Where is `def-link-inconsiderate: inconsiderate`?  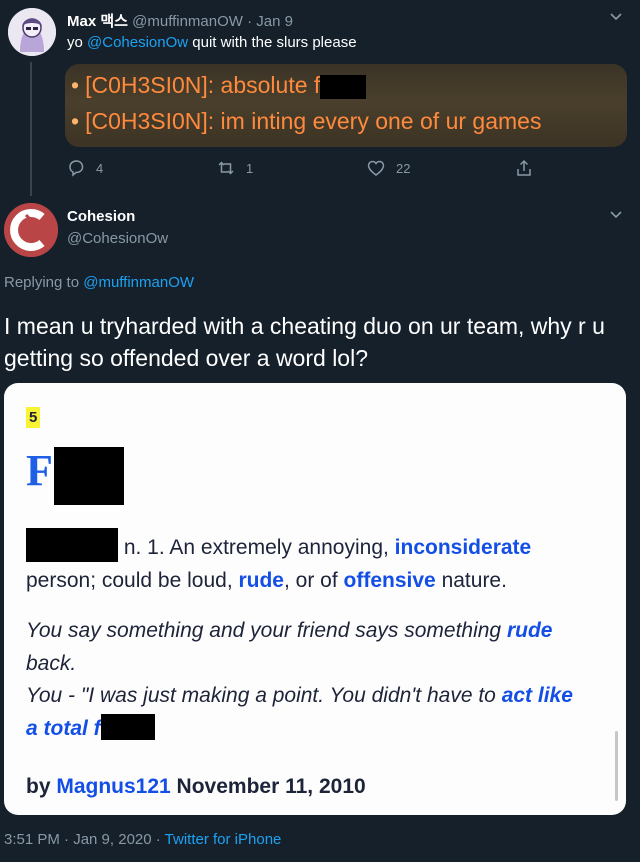 def-link-inconsiderate: inconsiderate is located at coordinates (463, 547).